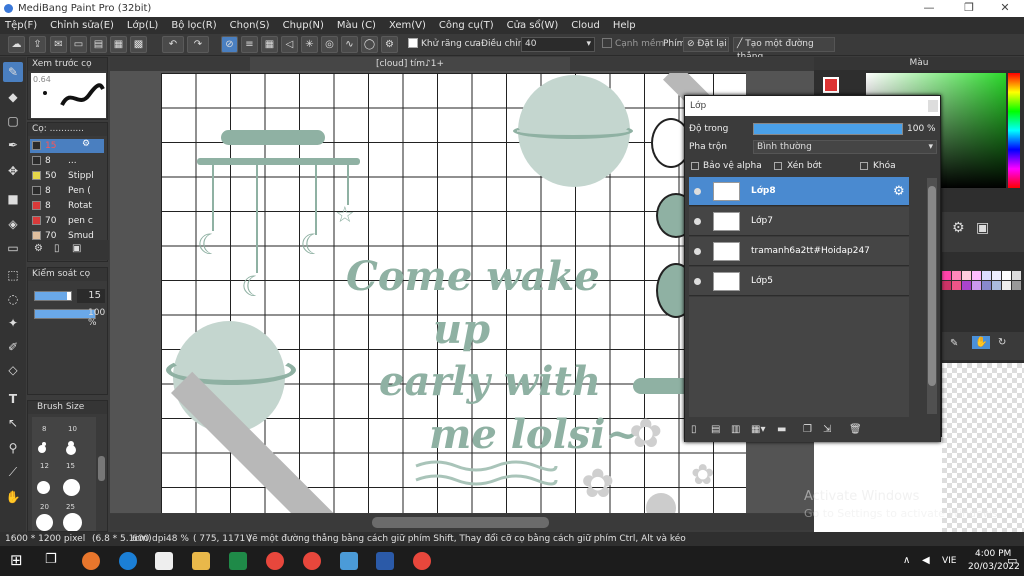 The image size is (1024, 576). I want to click on menu-cloud: Cloud, so click(585, 25).